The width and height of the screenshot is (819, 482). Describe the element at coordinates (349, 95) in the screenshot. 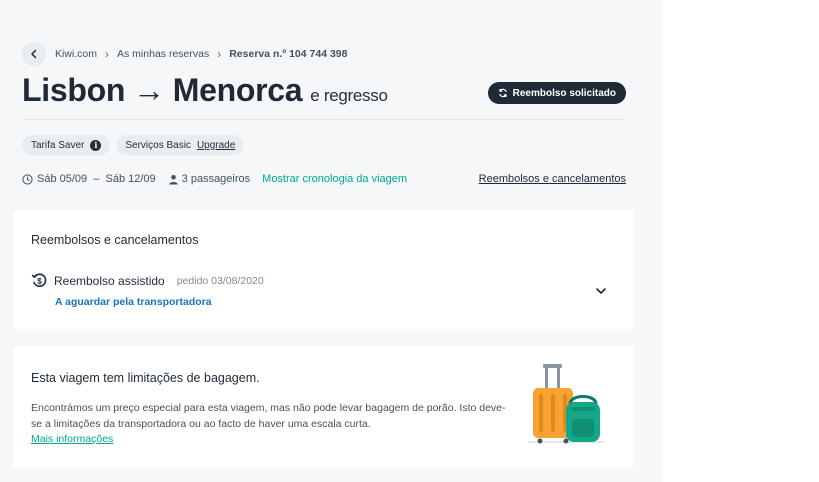

I see `trip-type: e regresso` at that location.